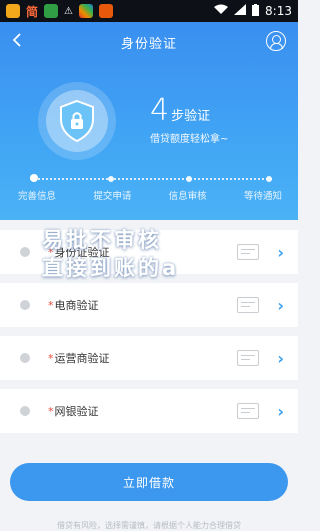 The image size is (320, 531). I want to click on item-label: *网银验证, so click(73, 411).